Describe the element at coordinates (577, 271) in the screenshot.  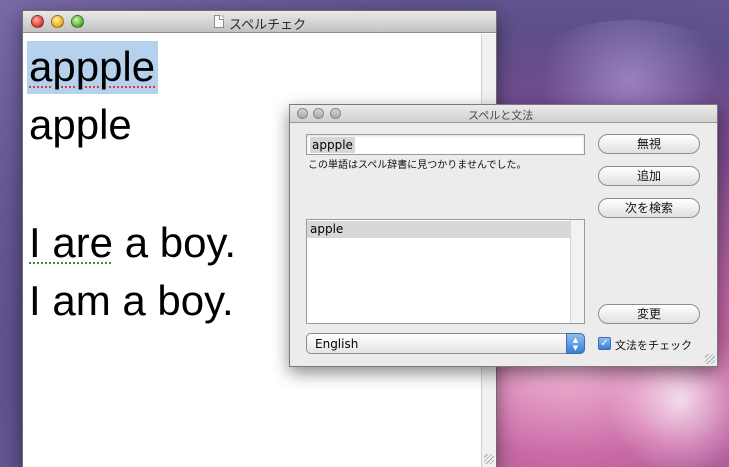
I see `suggestions-scrollbar` at that location.